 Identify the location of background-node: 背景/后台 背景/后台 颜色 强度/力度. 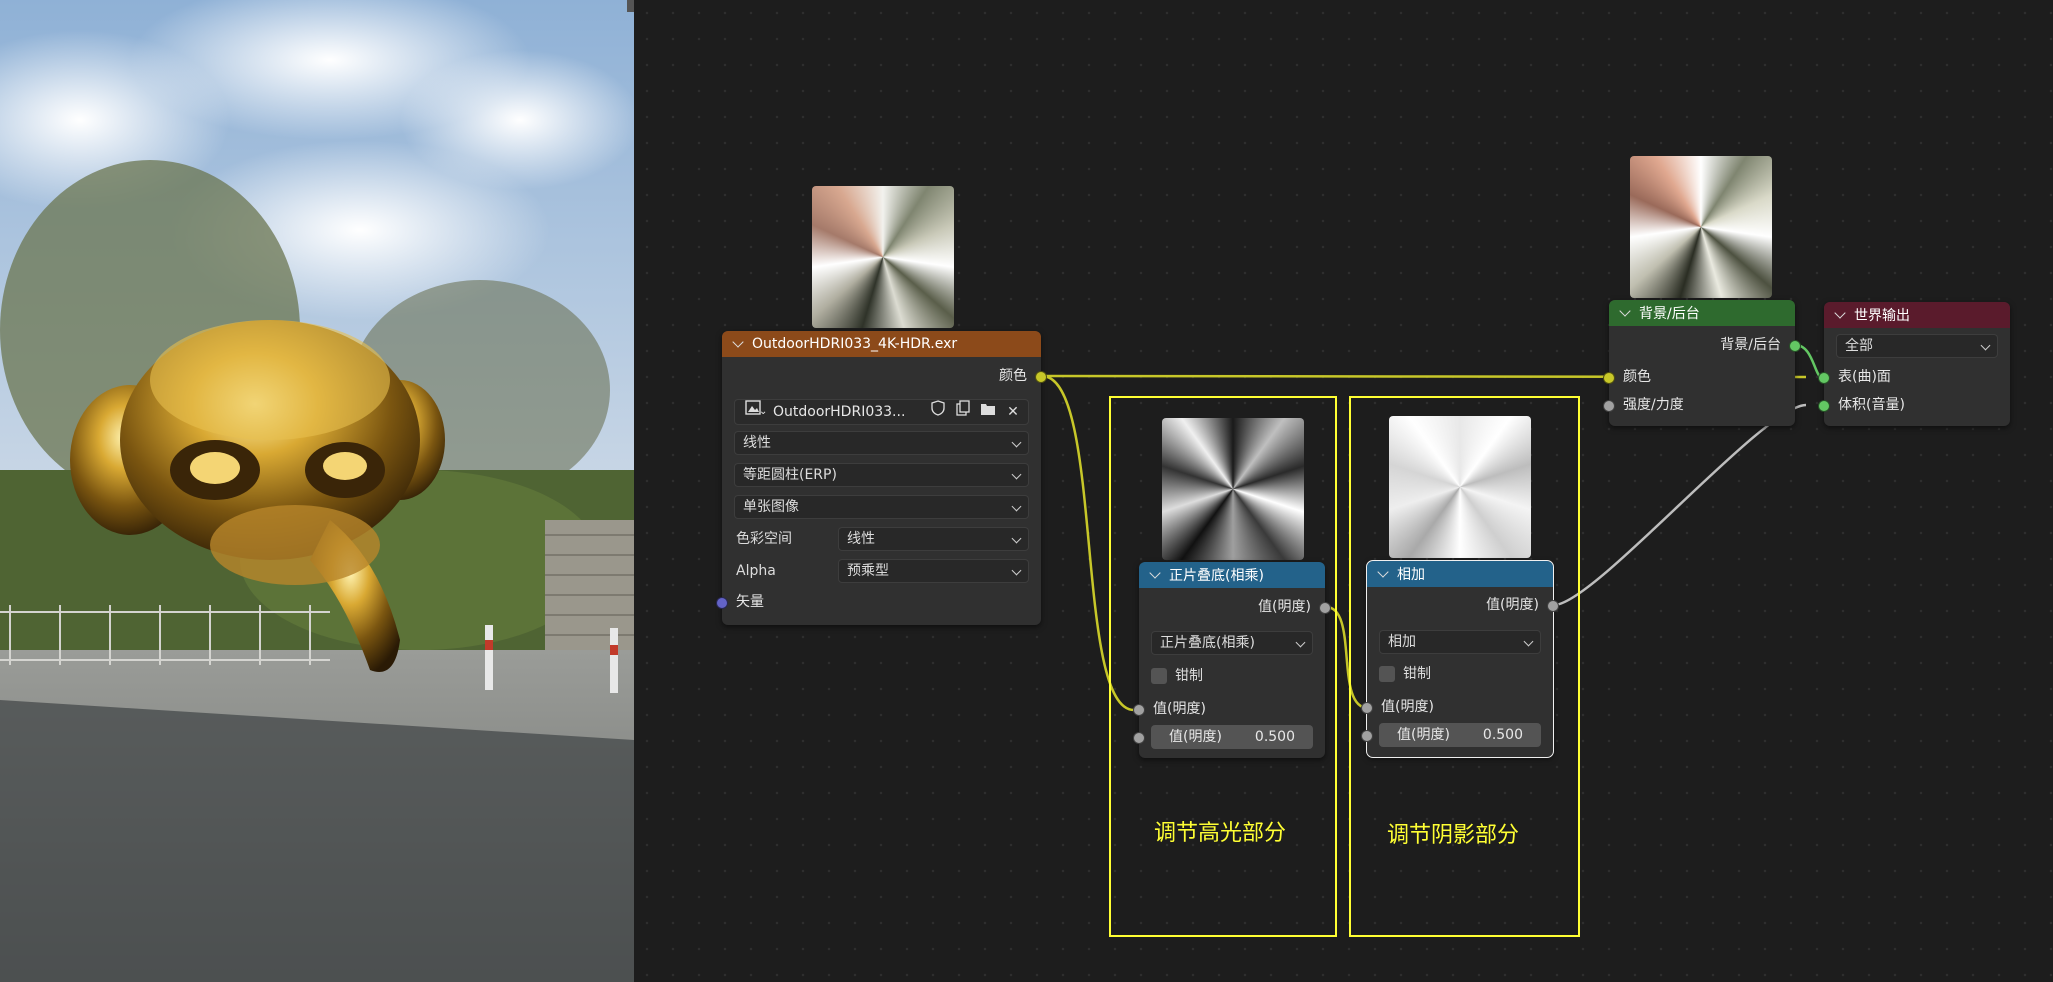
(1702, 363).